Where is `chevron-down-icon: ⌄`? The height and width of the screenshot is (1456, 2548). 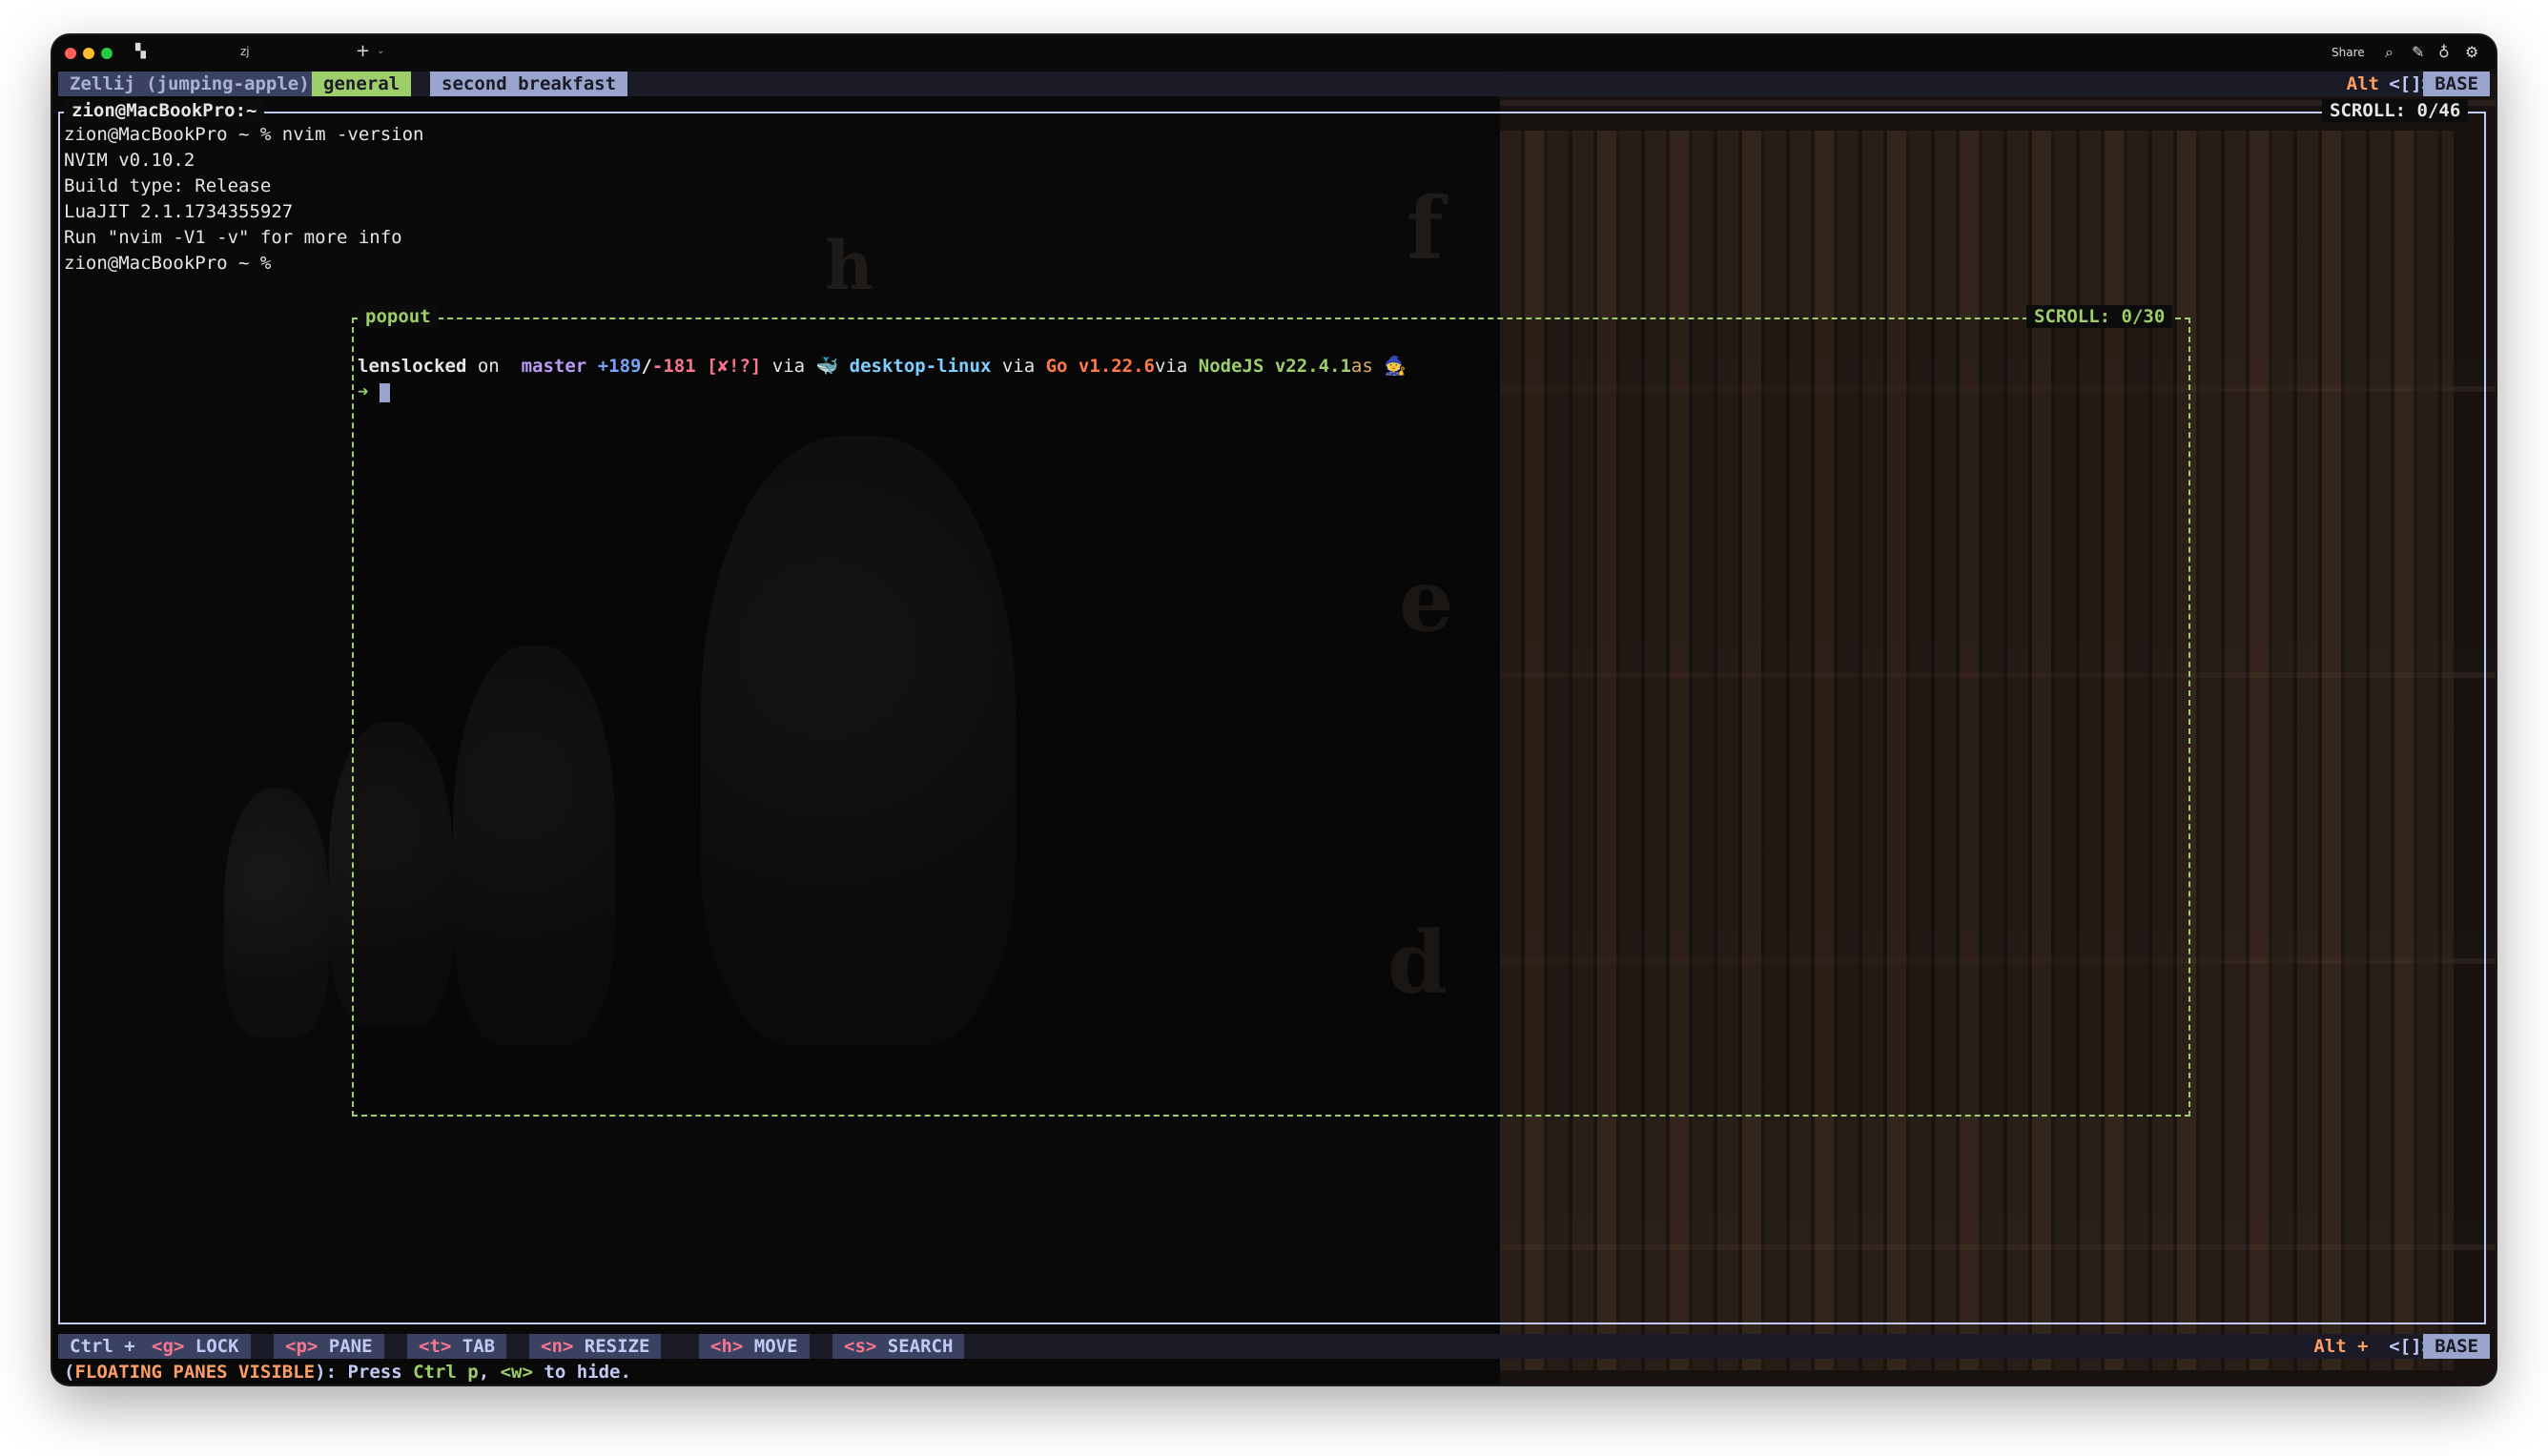
chevron-down-icon: ⌄ is located at coordinates (380, 51).